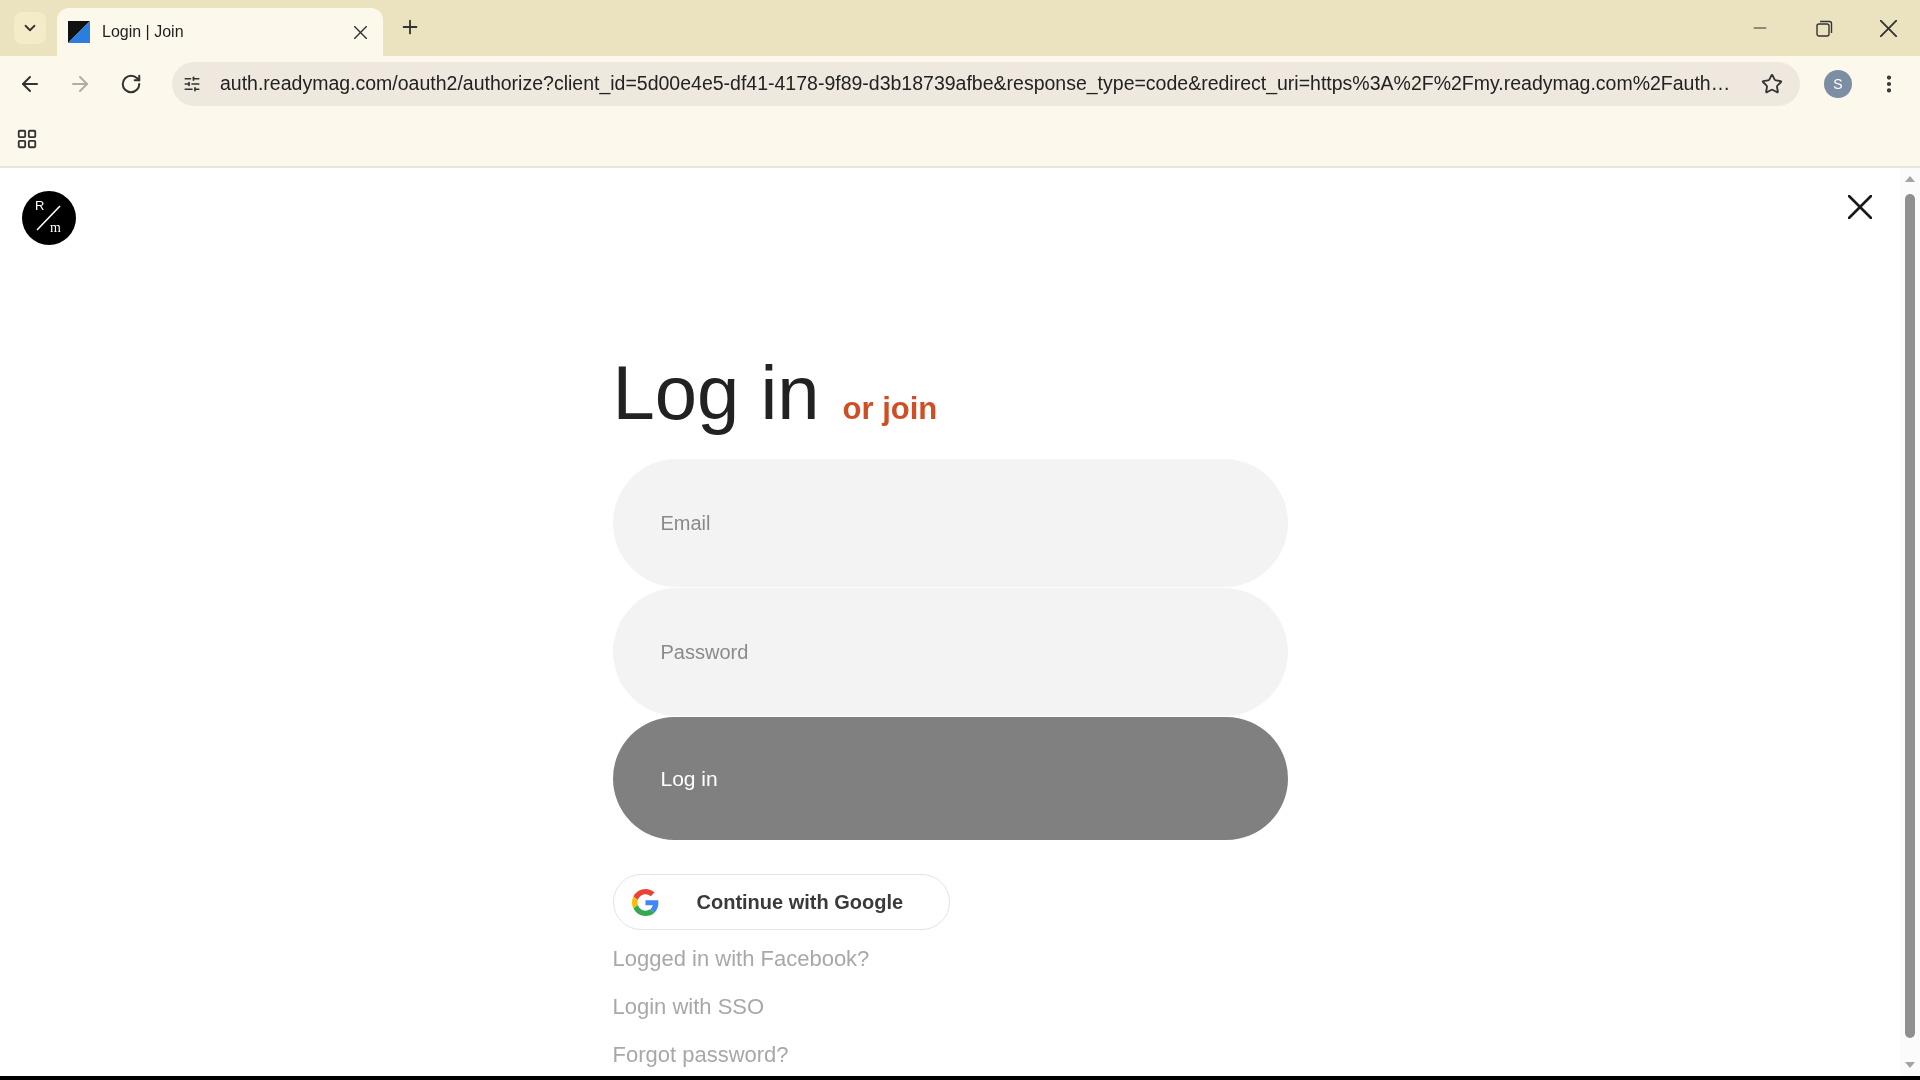  I want to click on favicon-icon, so click(79, 32).